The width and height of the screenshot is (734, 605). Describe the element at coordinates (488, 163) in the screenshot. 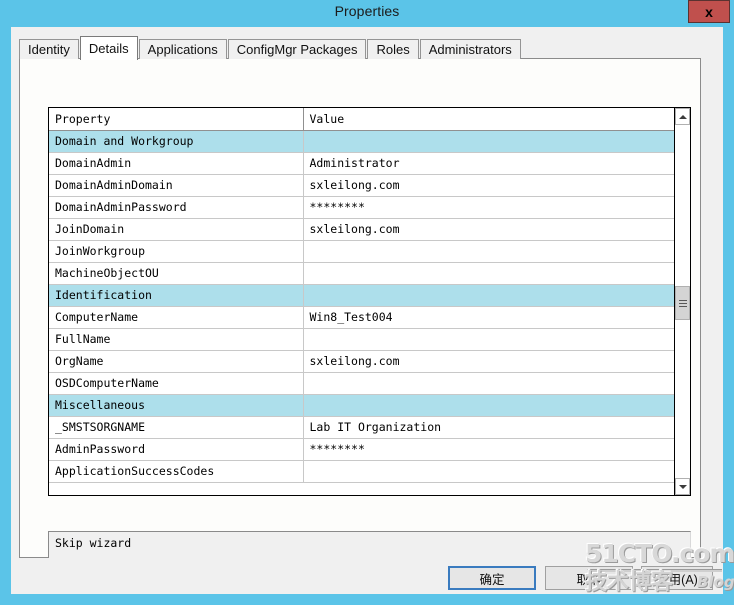

I see `cell-value: Administrator` at that location.